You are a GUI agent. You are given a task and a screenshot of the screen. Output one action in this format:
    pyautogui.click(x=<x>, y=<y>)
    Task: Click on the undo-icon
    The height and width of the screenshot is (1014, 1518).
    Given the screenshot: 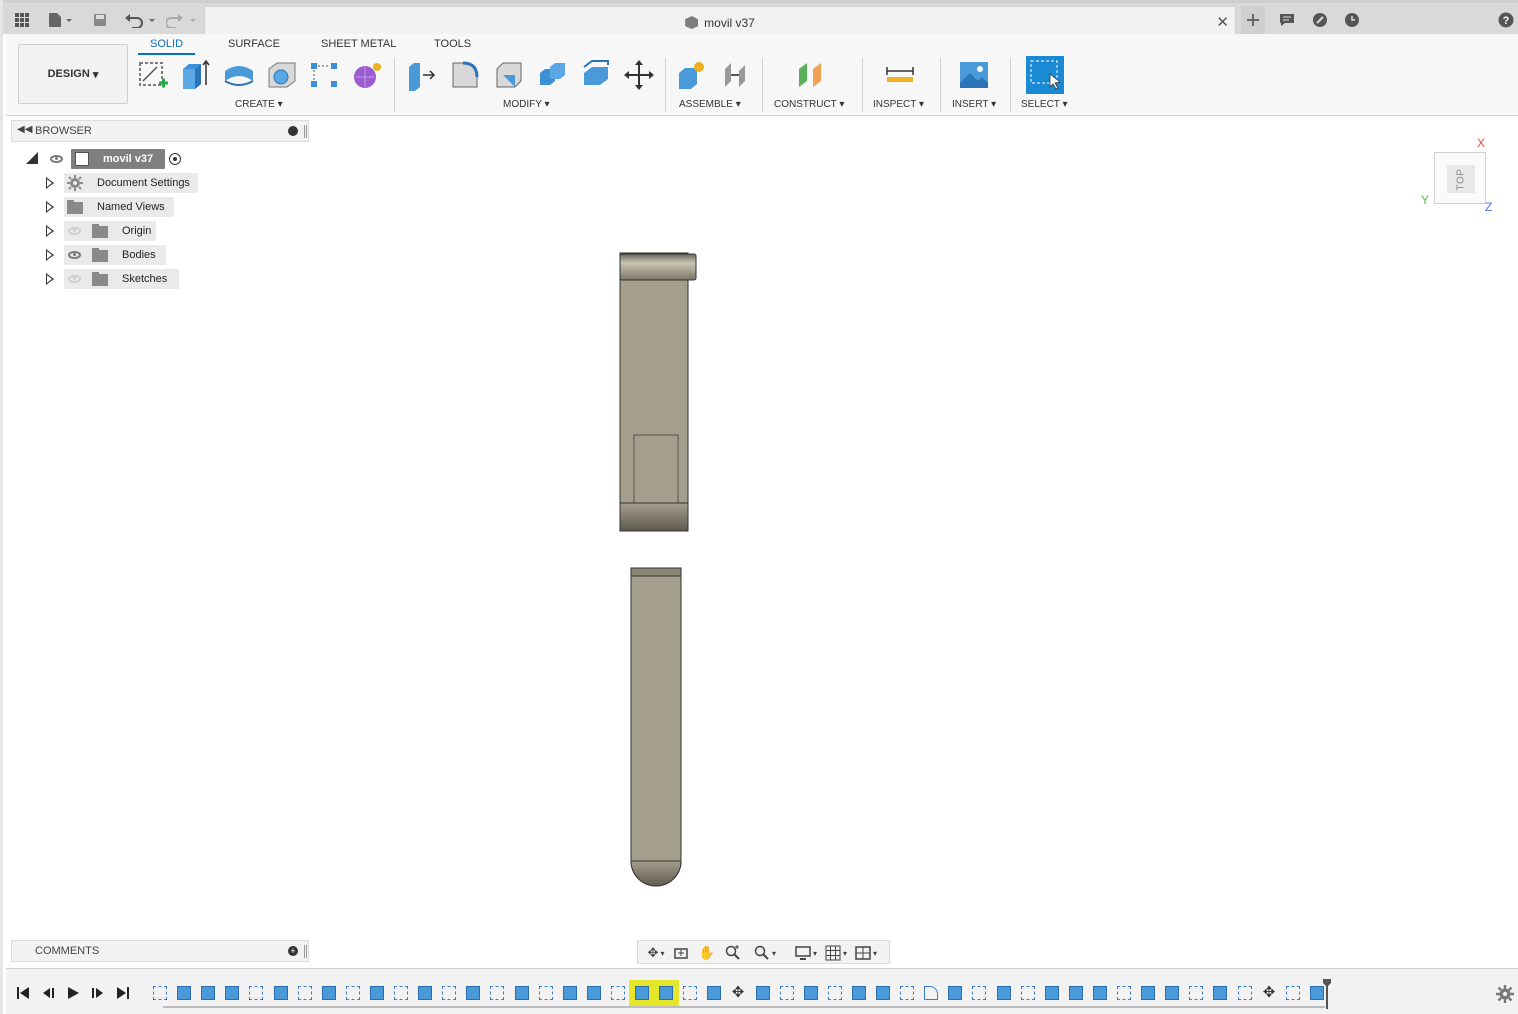 What is the action you would take?
    pyautogui.click(x=140, y=20)
    